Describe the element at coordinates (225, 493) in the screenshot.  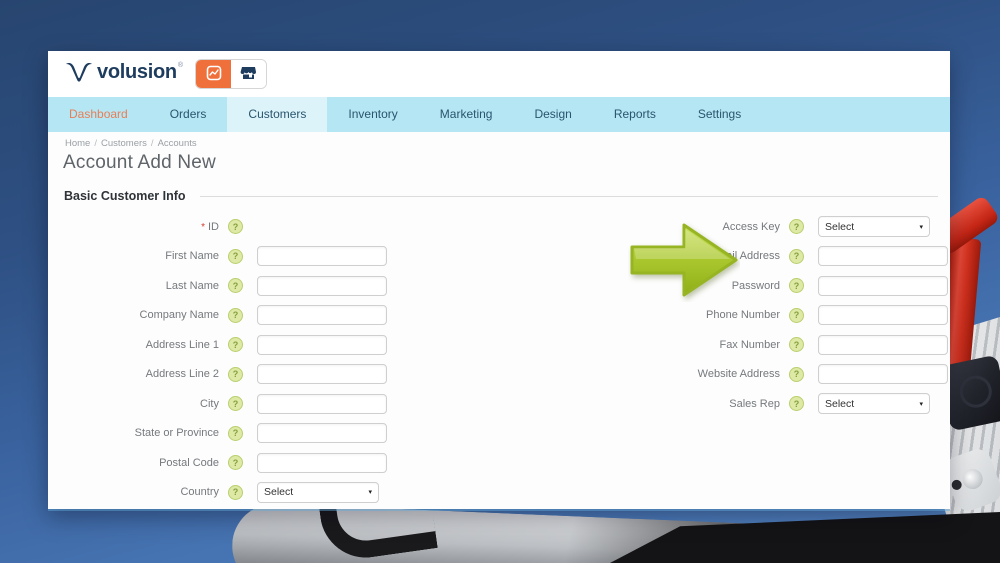
I see `form-row-country: Country? Select ▾` at that location.